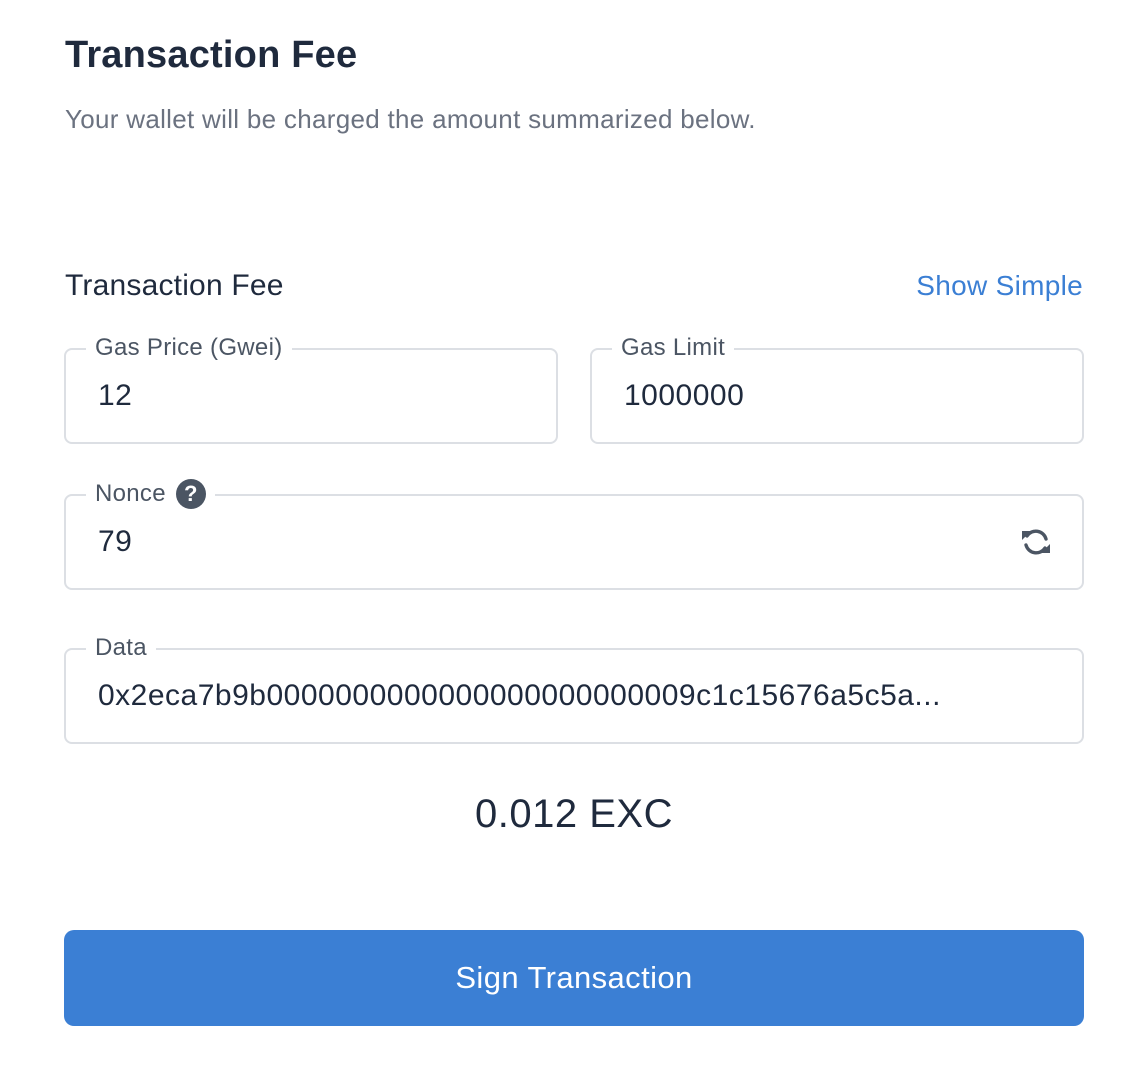 This screenshot has width=1142, height=1066. I want to click on refresh-icon, so click(1036, 542).